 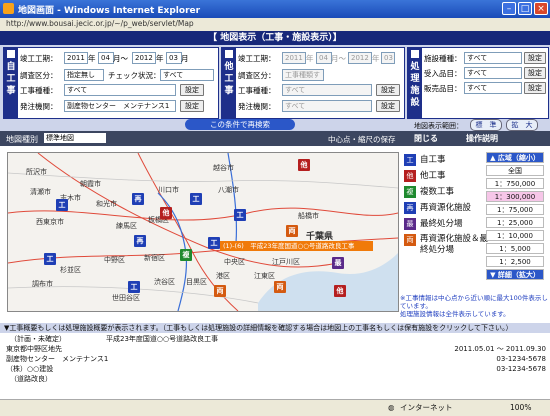 What do you see at coordinates (482, 138) in the screenshot?
I see `help-button: 操作説明` at bounding box center [482, 138].